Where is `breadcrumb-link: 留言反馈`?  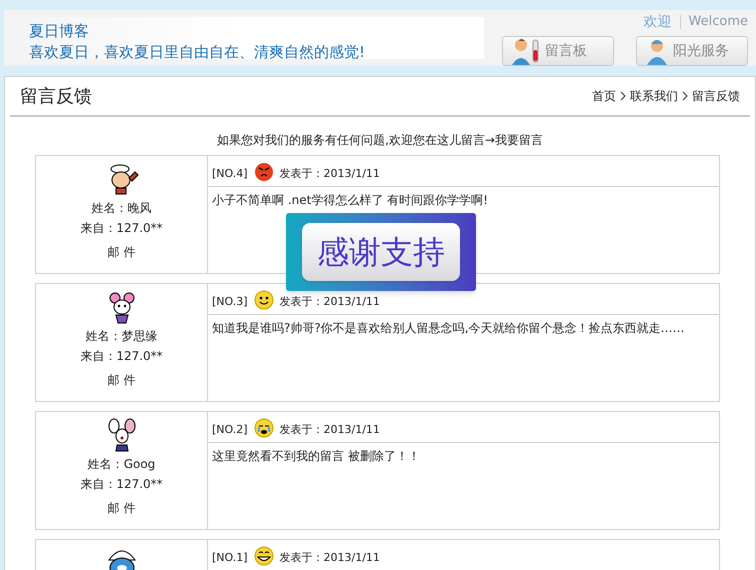
breadcrumb-link: 留言反馈 is located at coordinates (716, 96).